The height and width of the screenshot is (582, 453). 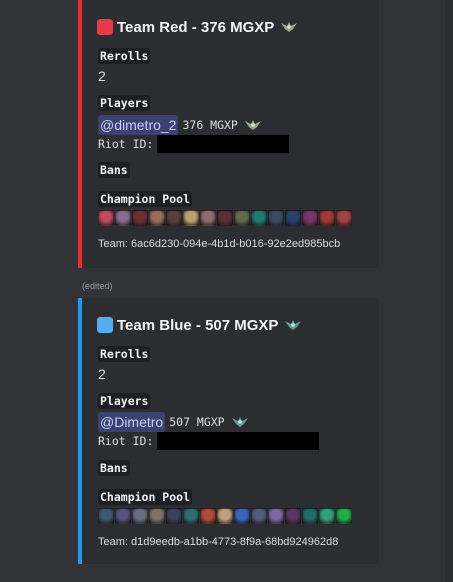 I want to click on embed-title-row: Team Blue - 507 MGXP, so click(x=200, y=325).